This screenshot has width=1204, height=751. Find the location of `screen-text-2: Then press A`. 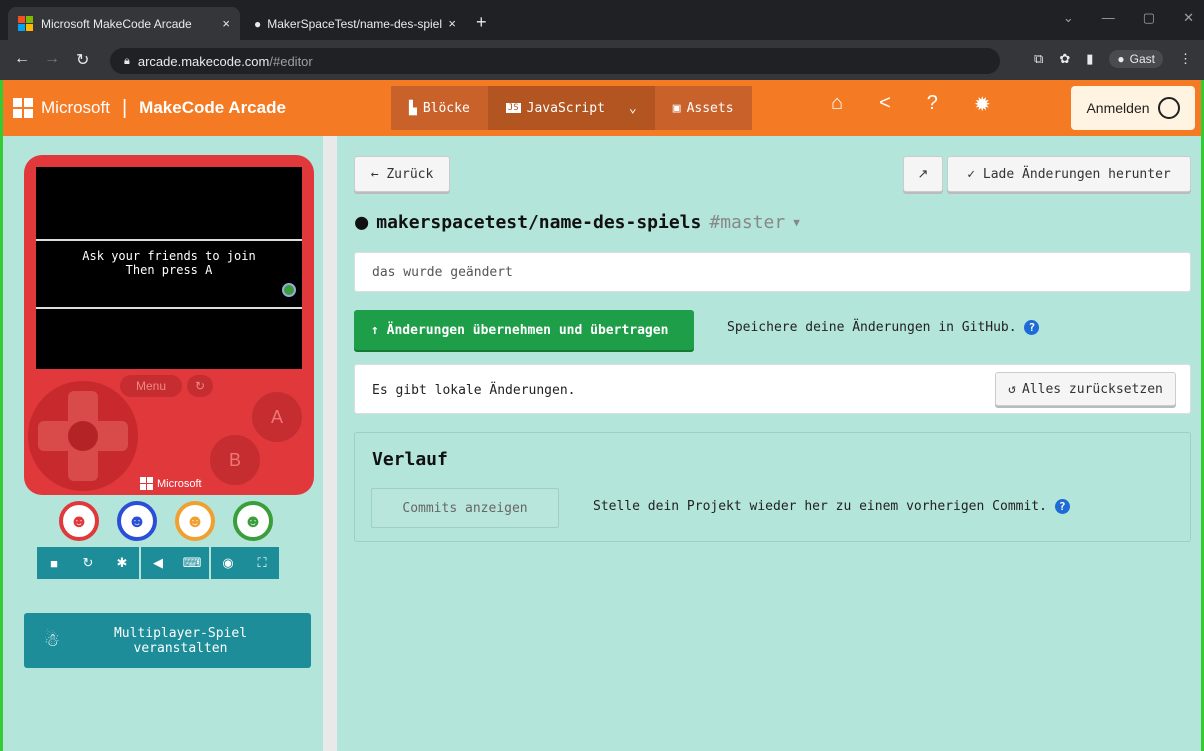

screen-text-2: Then press A is located at coordinates (169, 270).